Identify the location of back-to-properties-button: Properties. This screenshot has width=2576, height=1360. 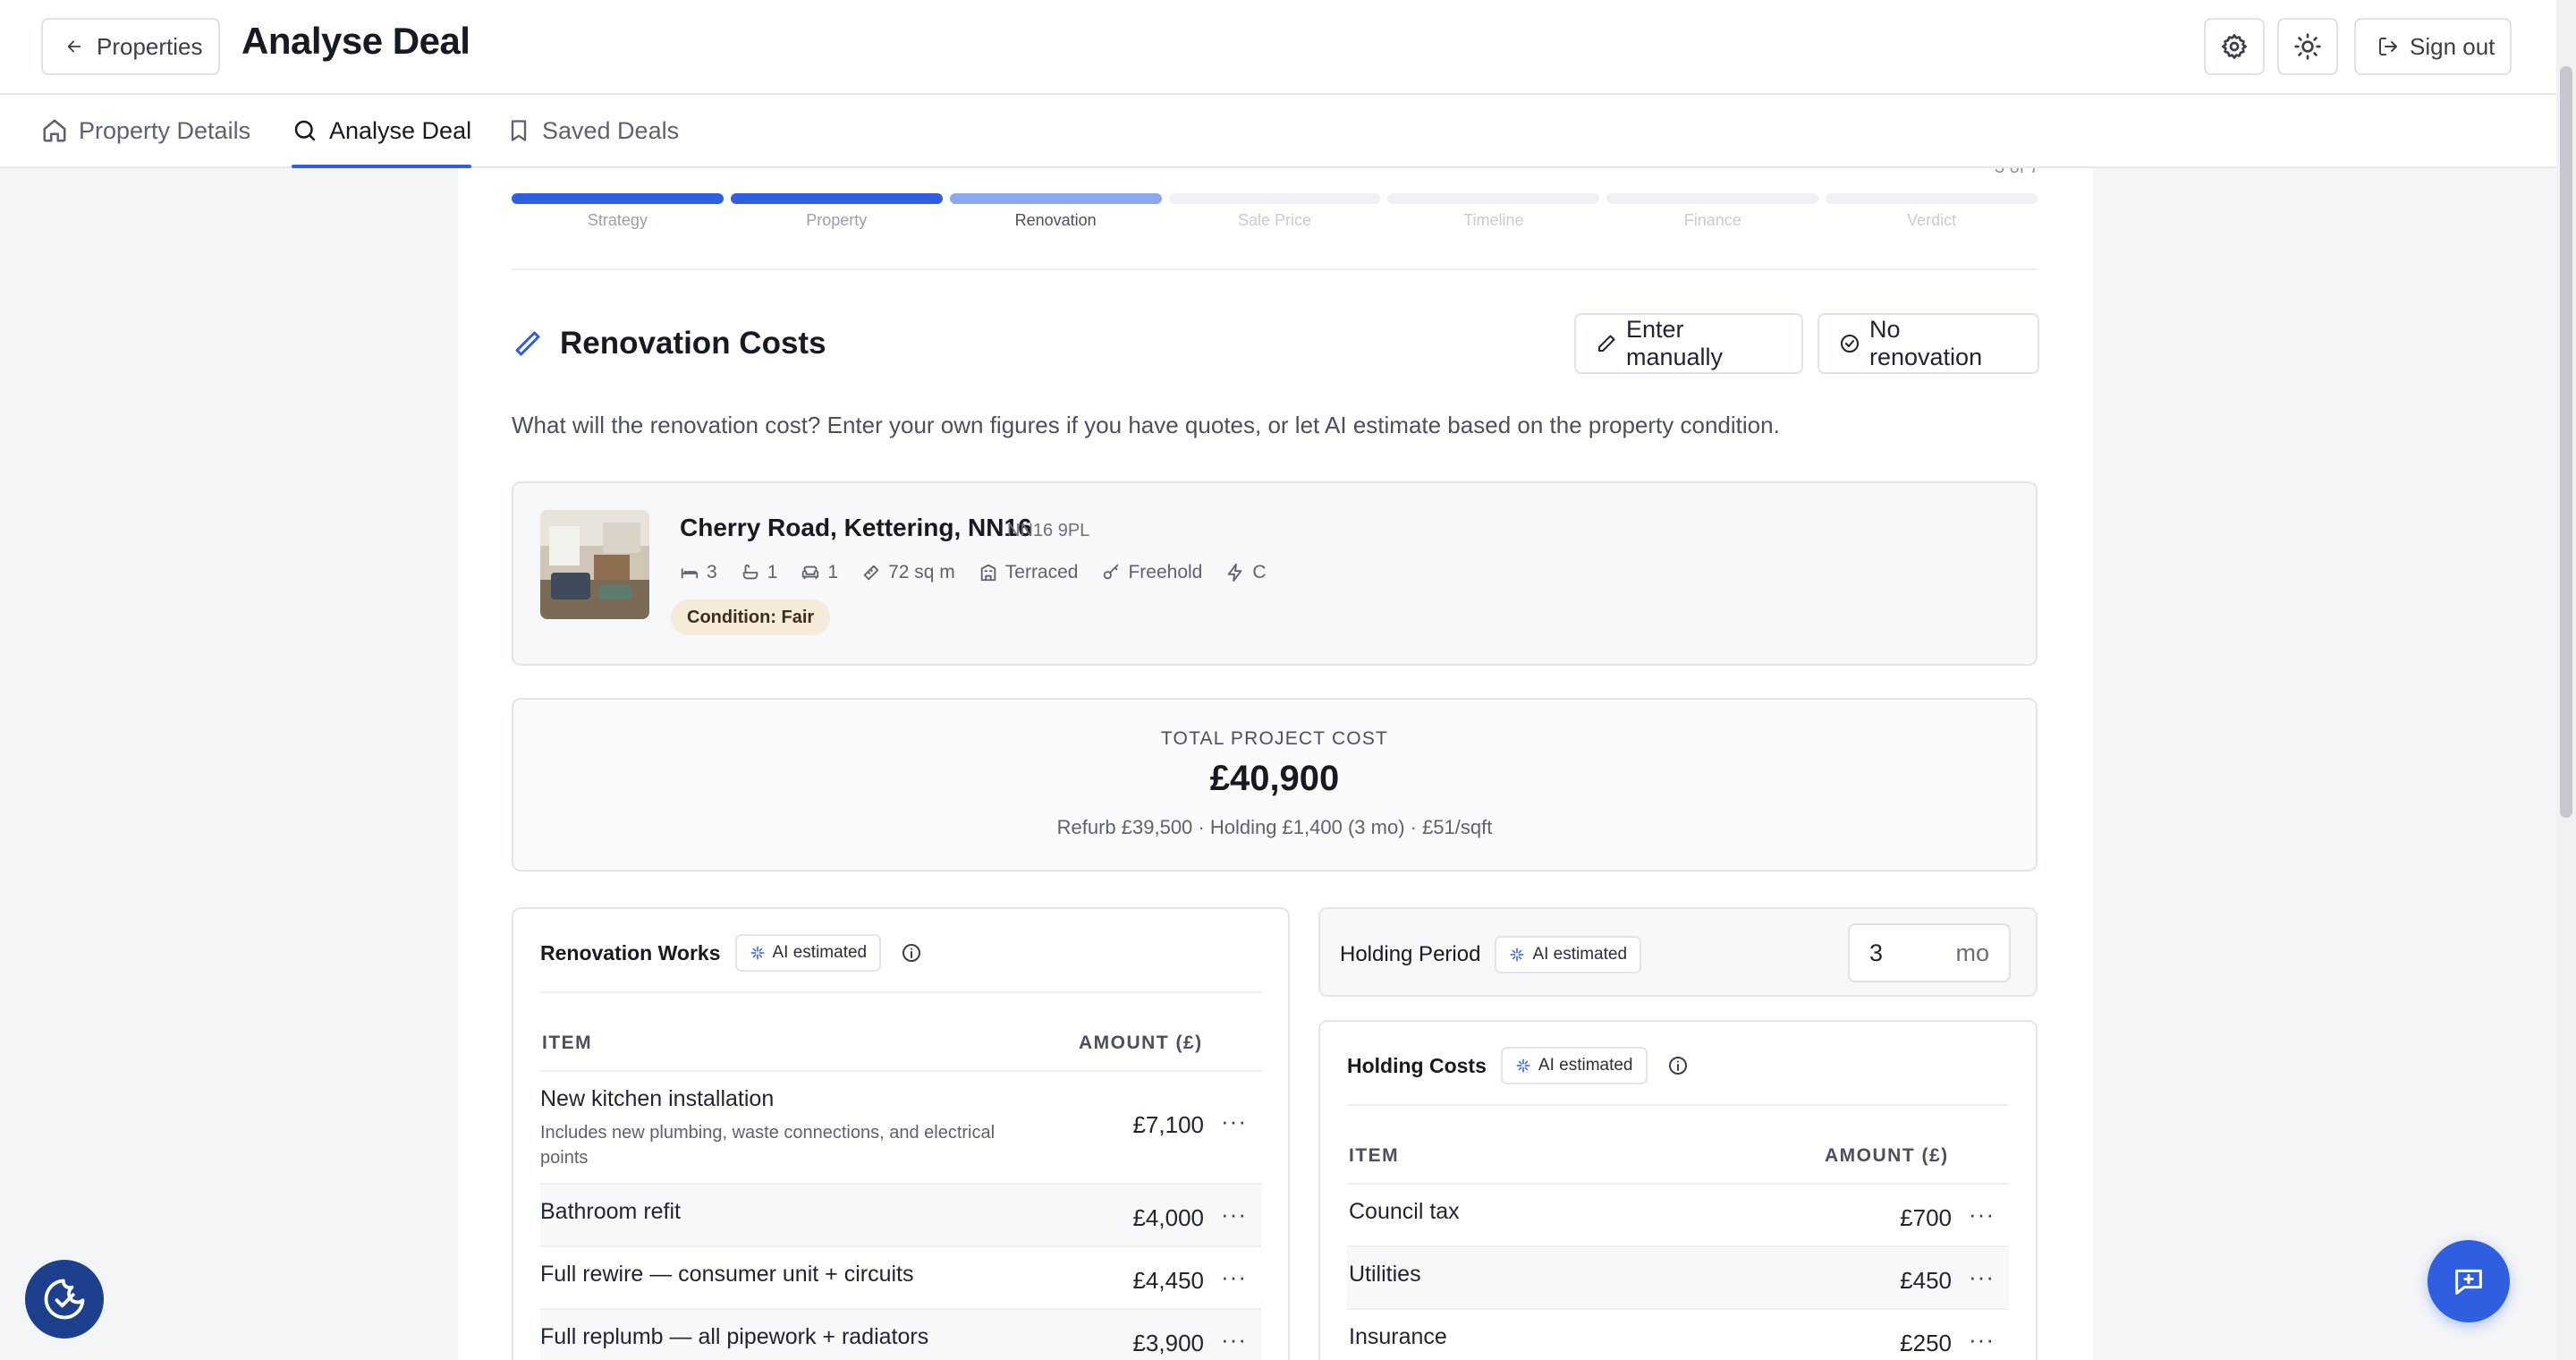
(130, 46).